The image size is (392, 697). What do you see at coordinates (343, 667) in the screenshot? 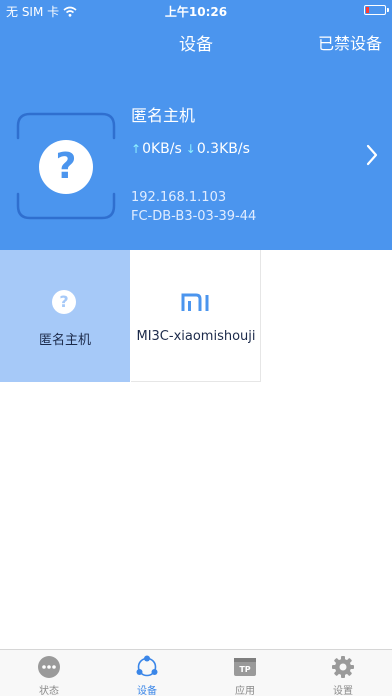
I see `gear-icon` at bounding box center [343, 667].